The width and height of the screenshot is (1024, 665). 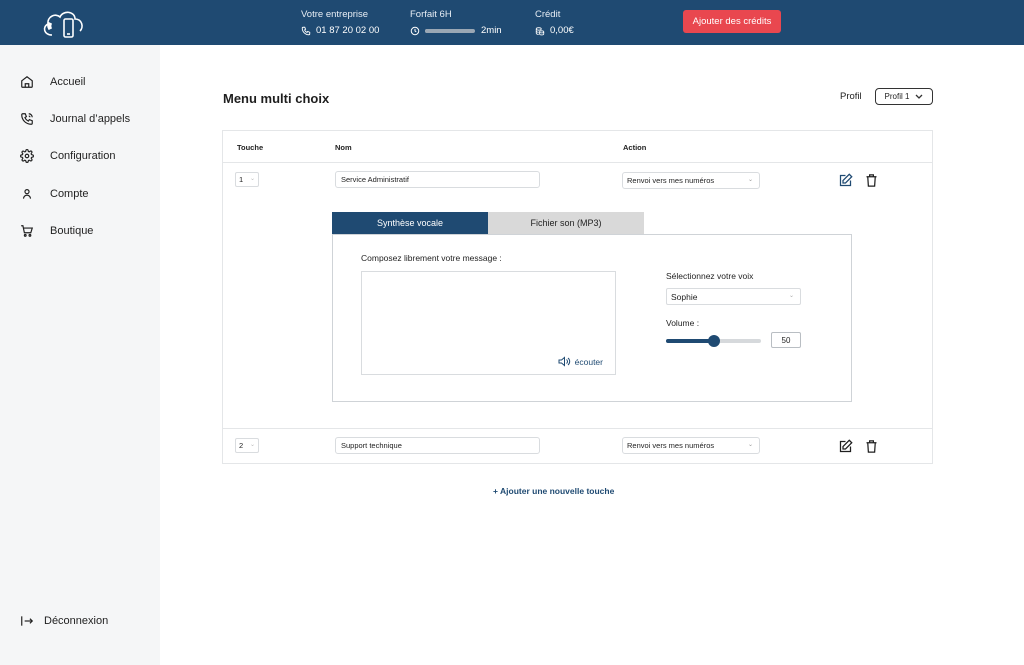 I want to click on plan-progress-bar, so click(x=450, y=30).